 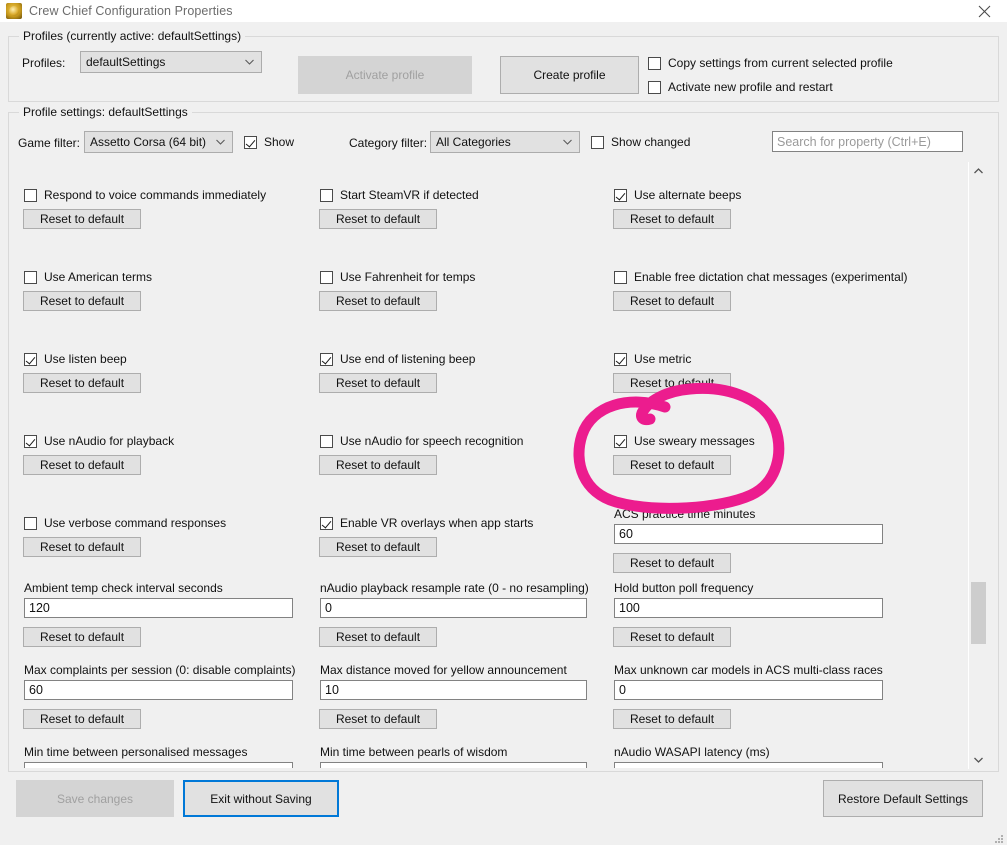 What do you see at coordinates (269, 142) in the screenshot?
I see `show-checkbox: Show` at bounding box center [269, 142].